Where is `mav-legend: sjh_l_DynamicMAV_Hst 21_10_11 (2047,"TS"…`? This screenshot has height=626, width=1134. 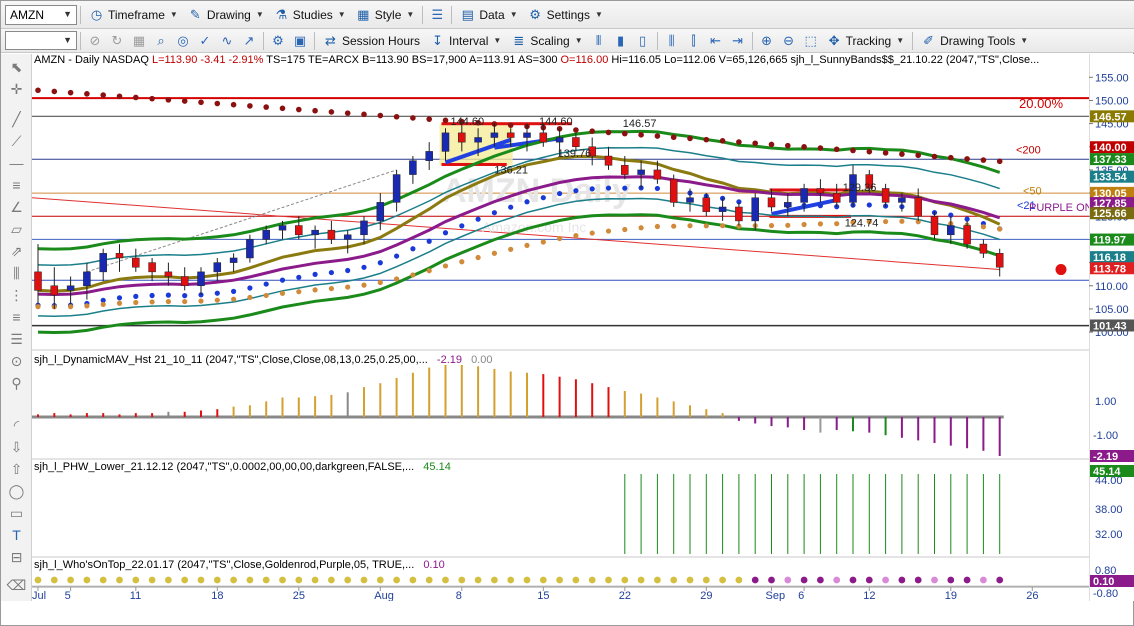
mav-legend: sjh_l_DynamicMAV_Hst 21_10_11 (2047,"TS"… is located at coordinates (263, 360).